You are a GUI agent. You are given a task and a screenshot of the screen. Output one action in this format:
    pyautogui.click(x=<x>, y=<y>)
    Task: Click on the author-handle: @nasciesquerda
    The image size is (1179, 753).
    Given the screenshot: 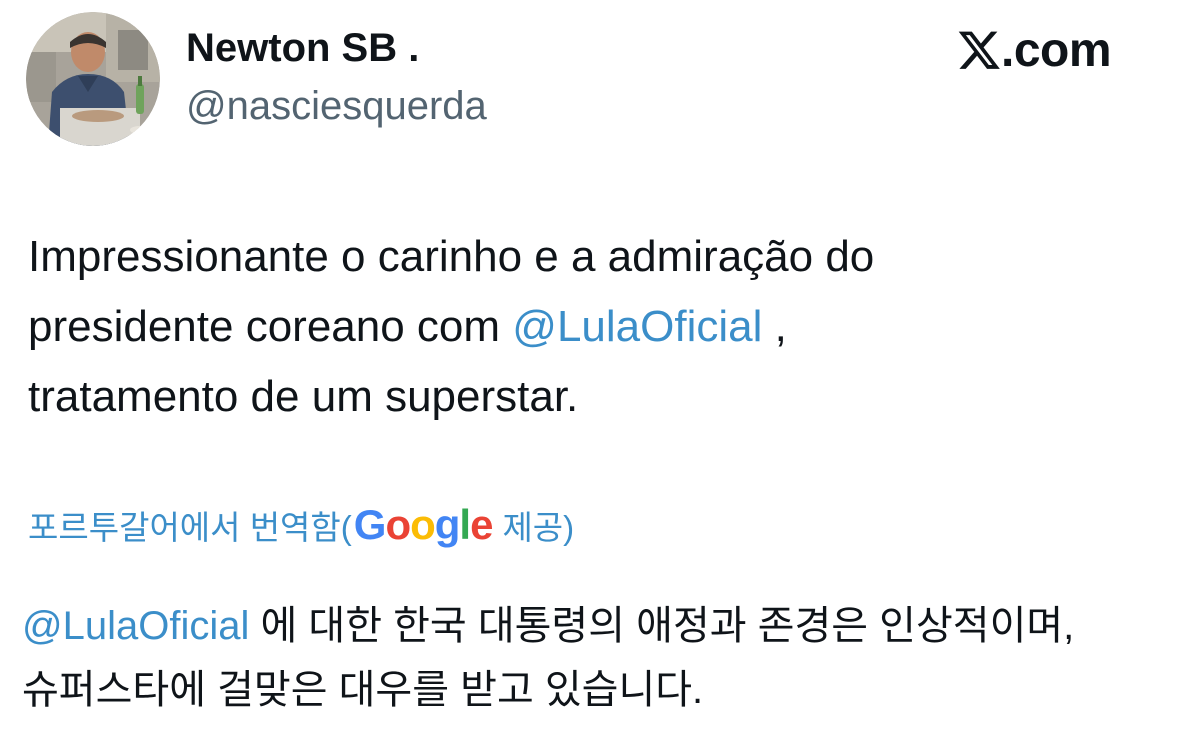 What is the action you would take?
    pyautogui.click(x=336, y=106)
    